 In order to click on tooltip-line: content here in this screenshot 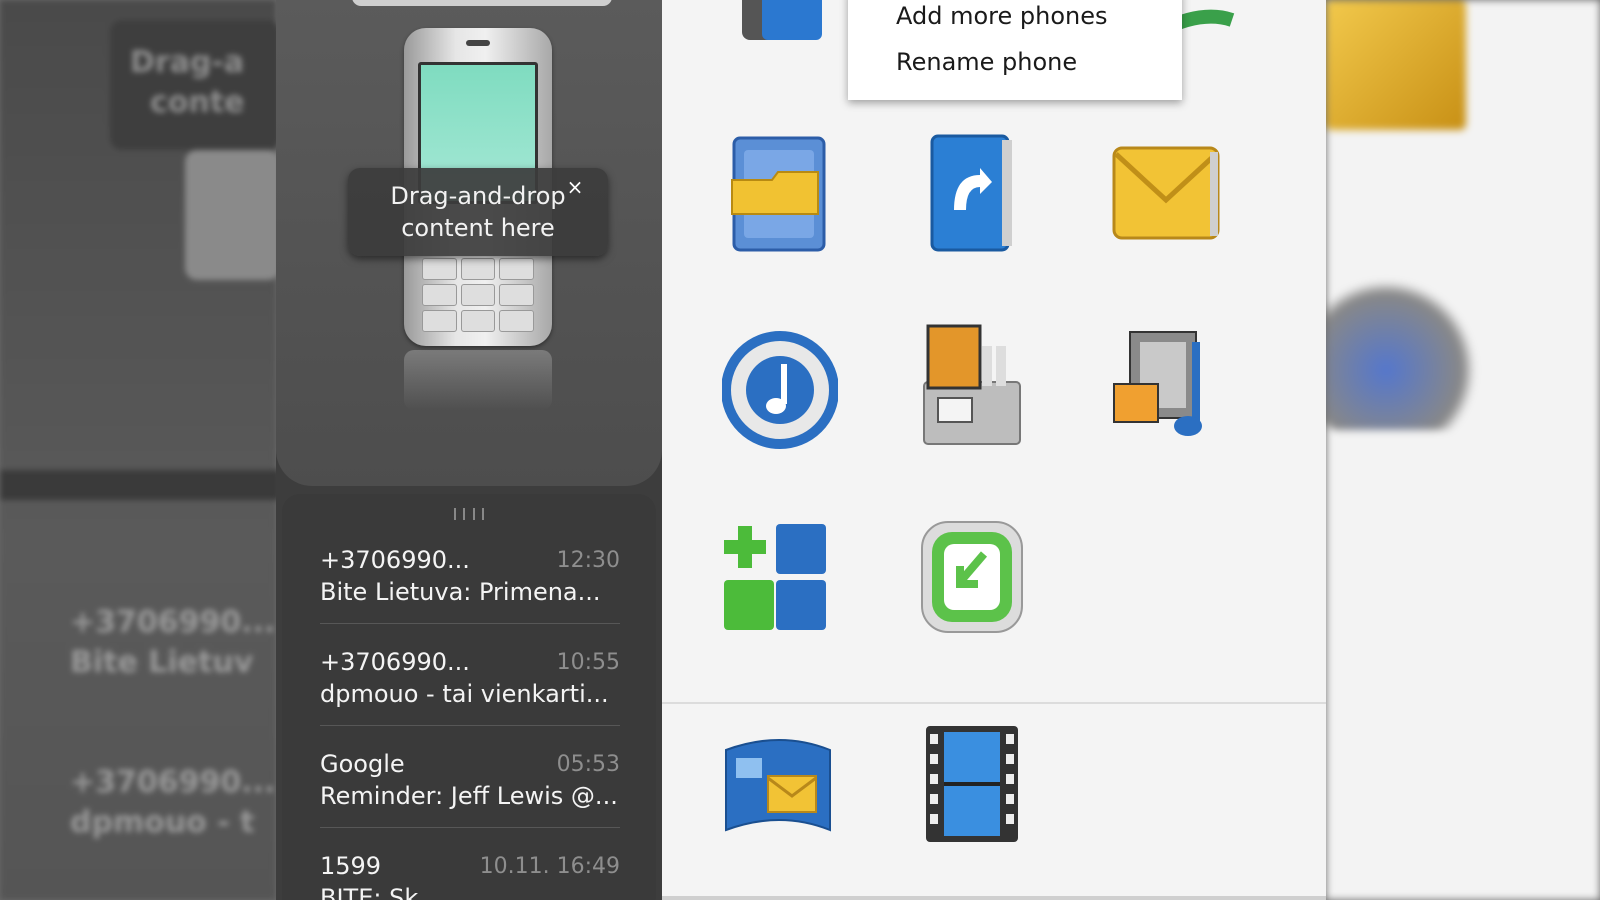, I will do `click(478, 228)`.